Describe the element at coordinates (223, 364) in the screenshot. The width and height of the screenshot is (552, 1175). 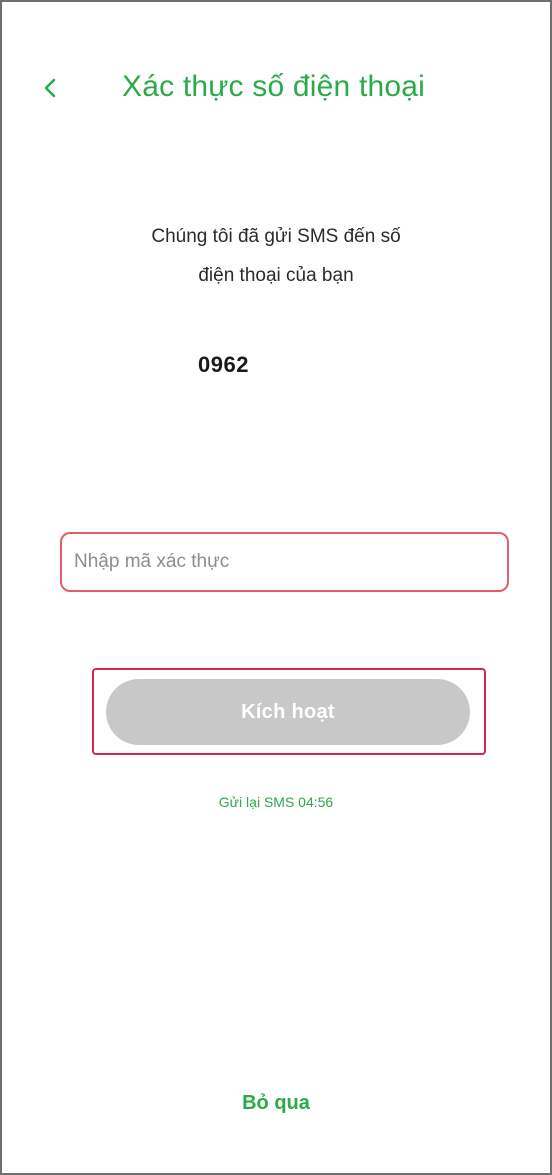
I see `phone-number: 0962` at that location.